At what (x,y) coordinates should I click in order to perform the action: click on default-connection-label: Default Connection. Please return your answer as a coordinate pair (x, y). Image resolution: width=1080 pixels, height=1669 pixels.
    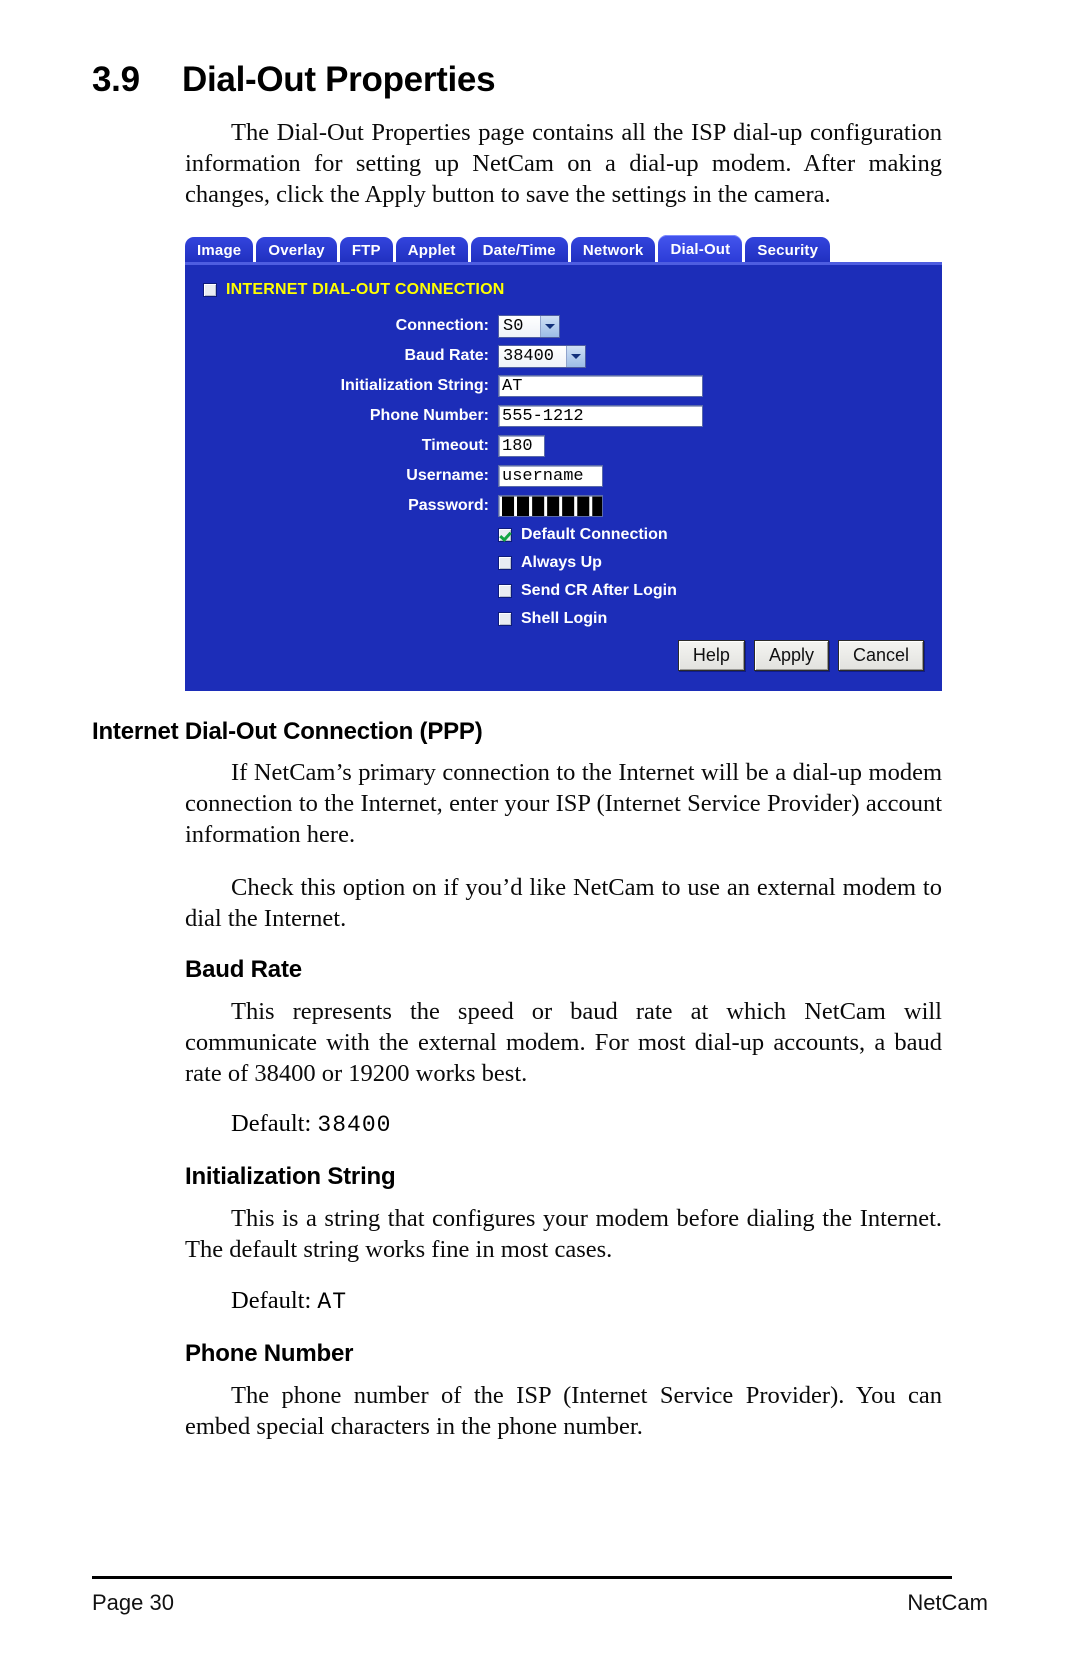
    Looking at the image, I should click on (594, 534).